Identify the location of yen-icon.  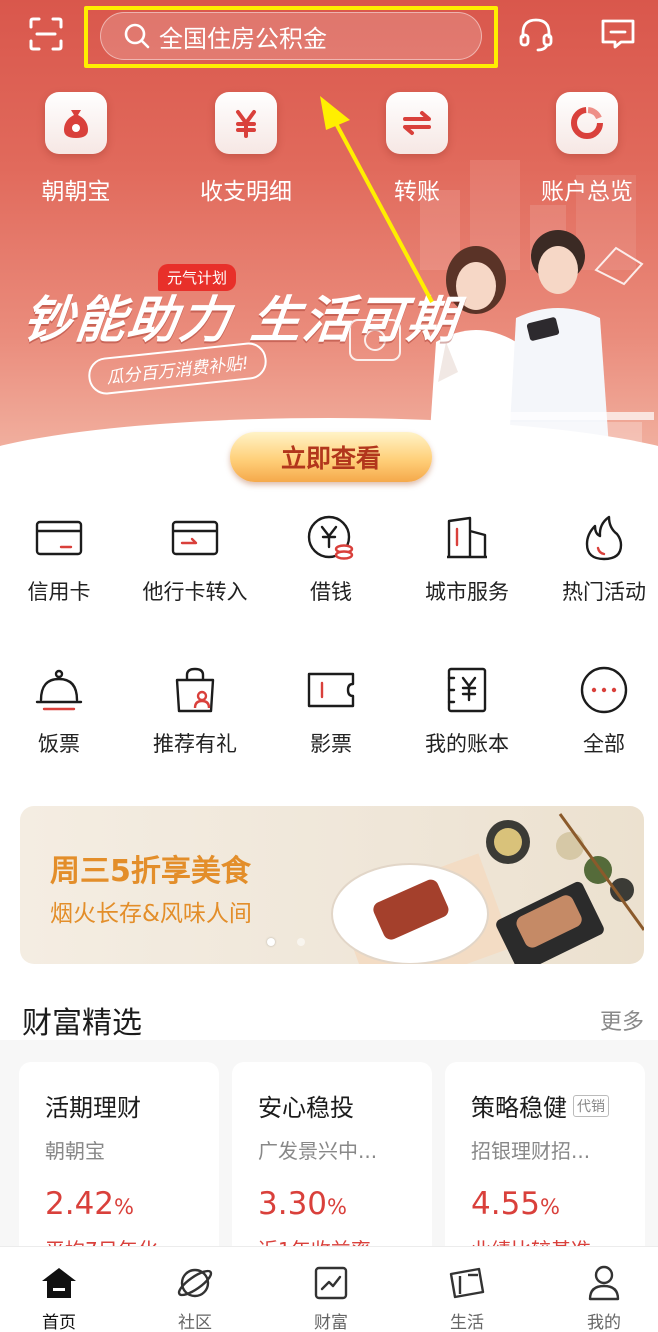
(246, 123).